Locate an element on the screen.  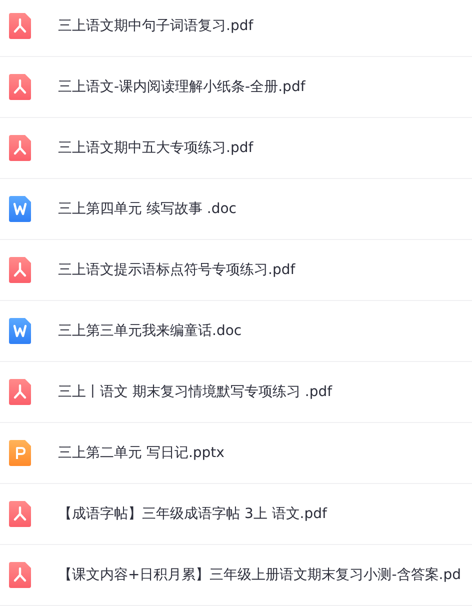
file-row: 三上语文期中五大专项练习.pdf is located at coordinates (236, 148).